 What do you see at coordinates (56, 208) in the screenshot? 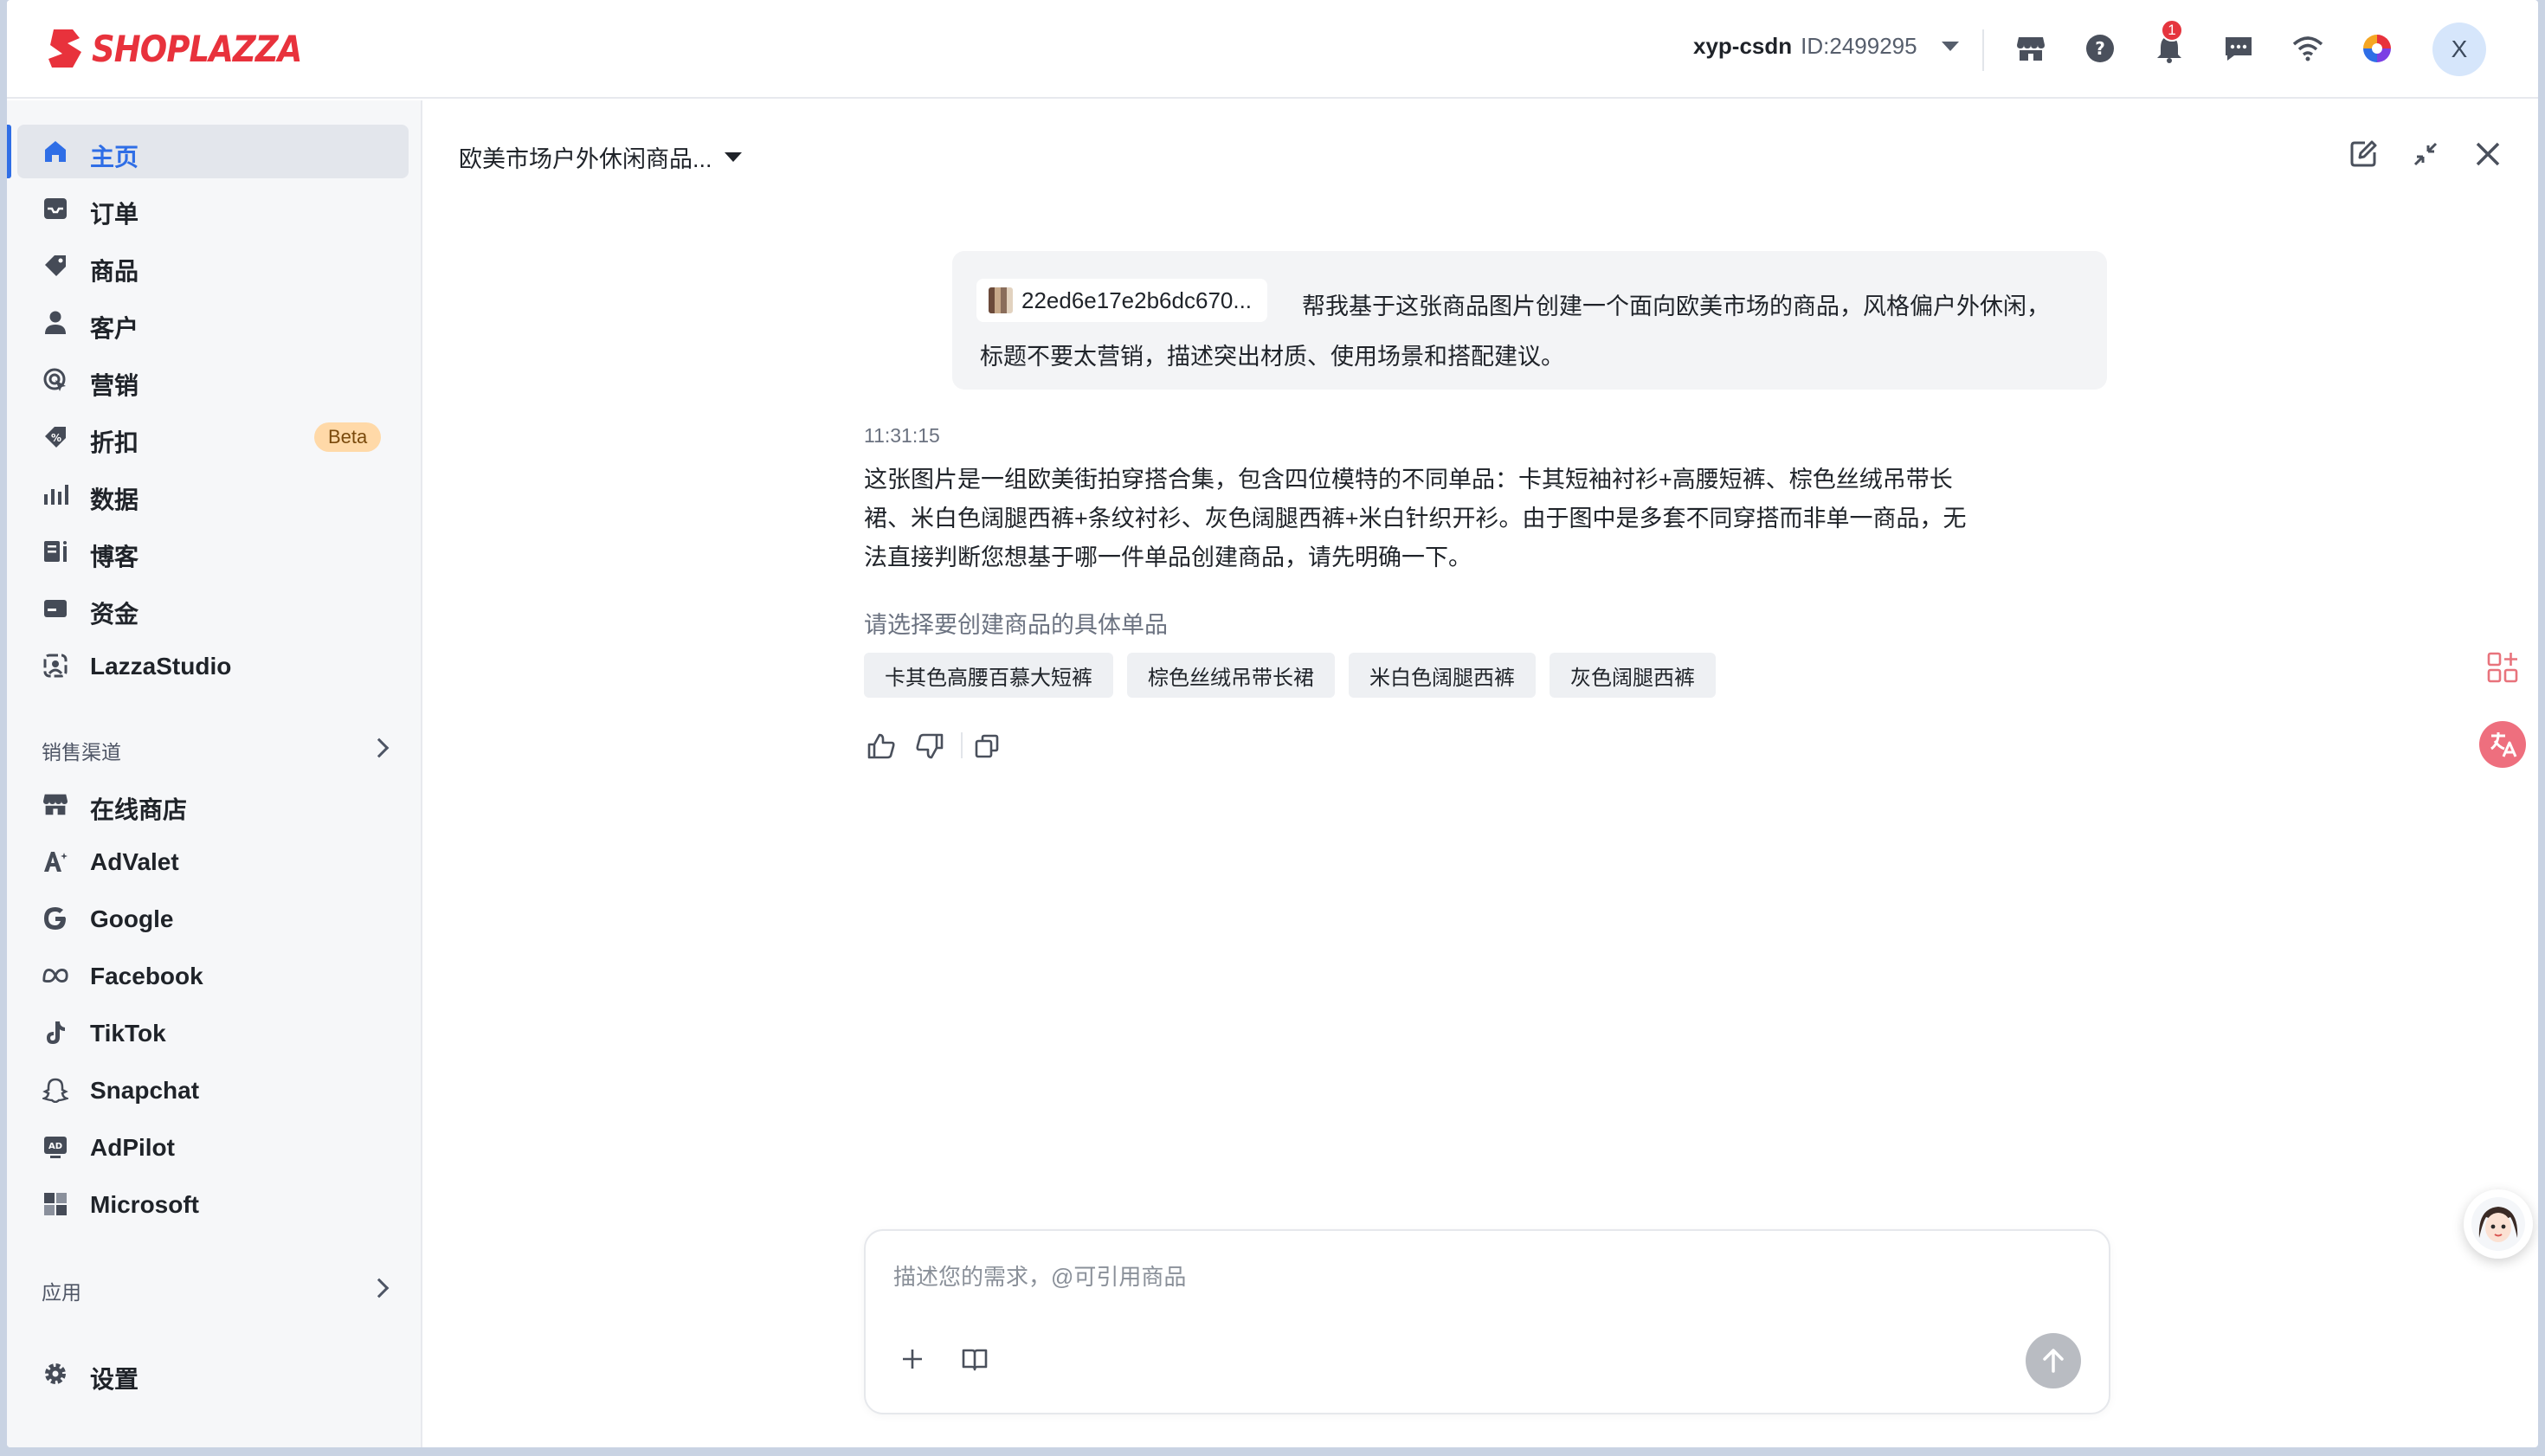
I see `inbox-icon` at bounding box center [56, 208].